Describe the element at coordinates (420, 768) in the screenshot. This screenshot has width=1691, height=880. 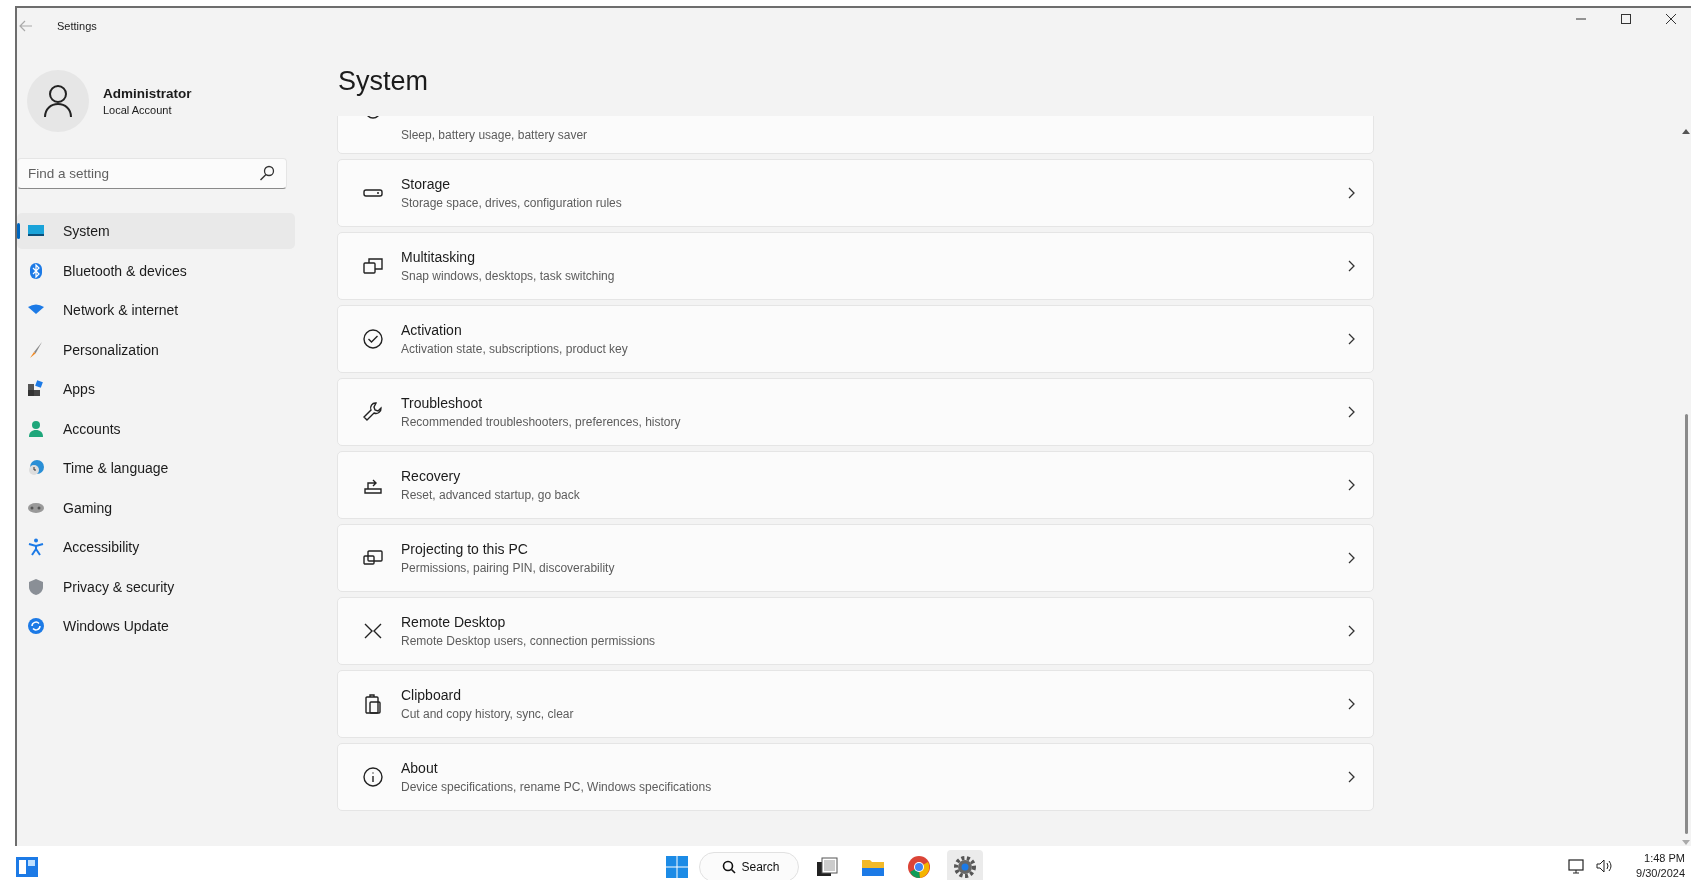
I see `card-title: About` at that location.